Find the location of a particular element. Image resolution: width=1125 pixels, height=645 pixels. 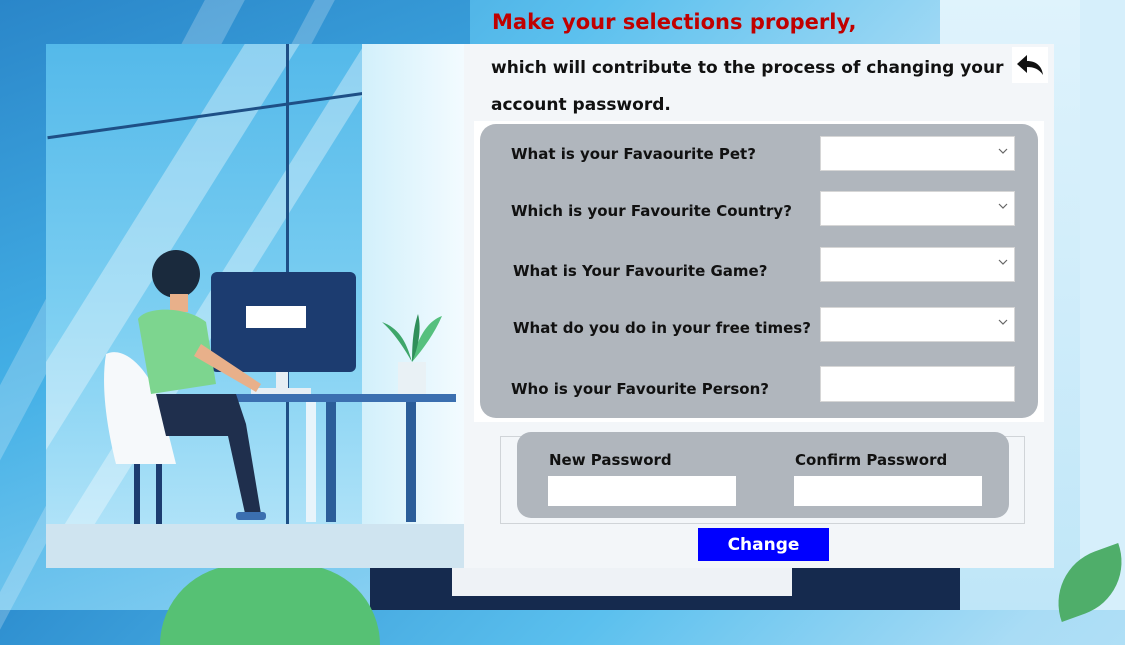

background-right-bar is located at coordinates (1102, 305).